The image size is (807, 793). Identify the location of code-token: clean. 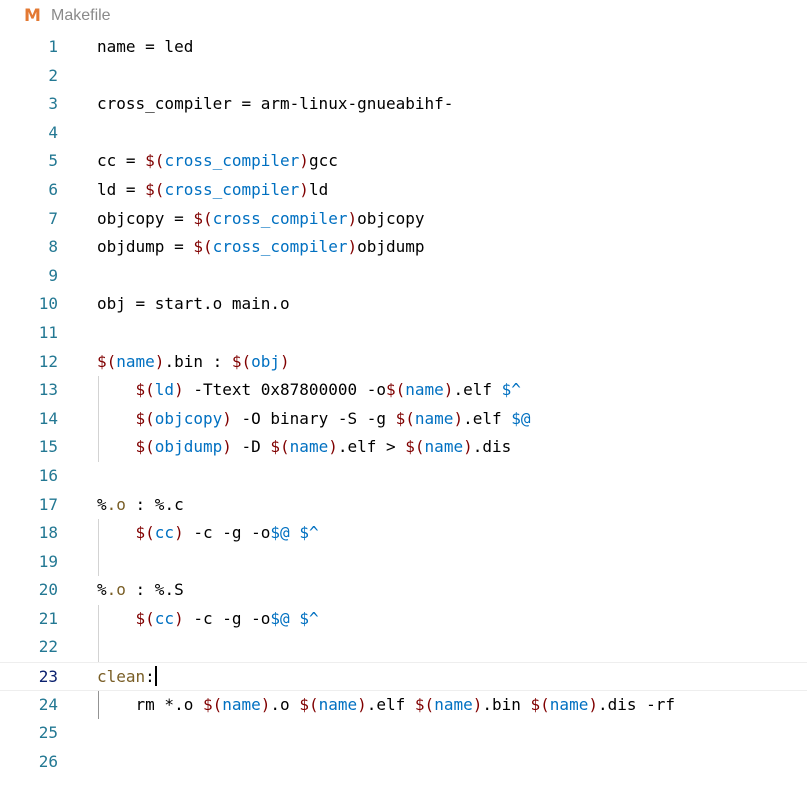
(121, 677).